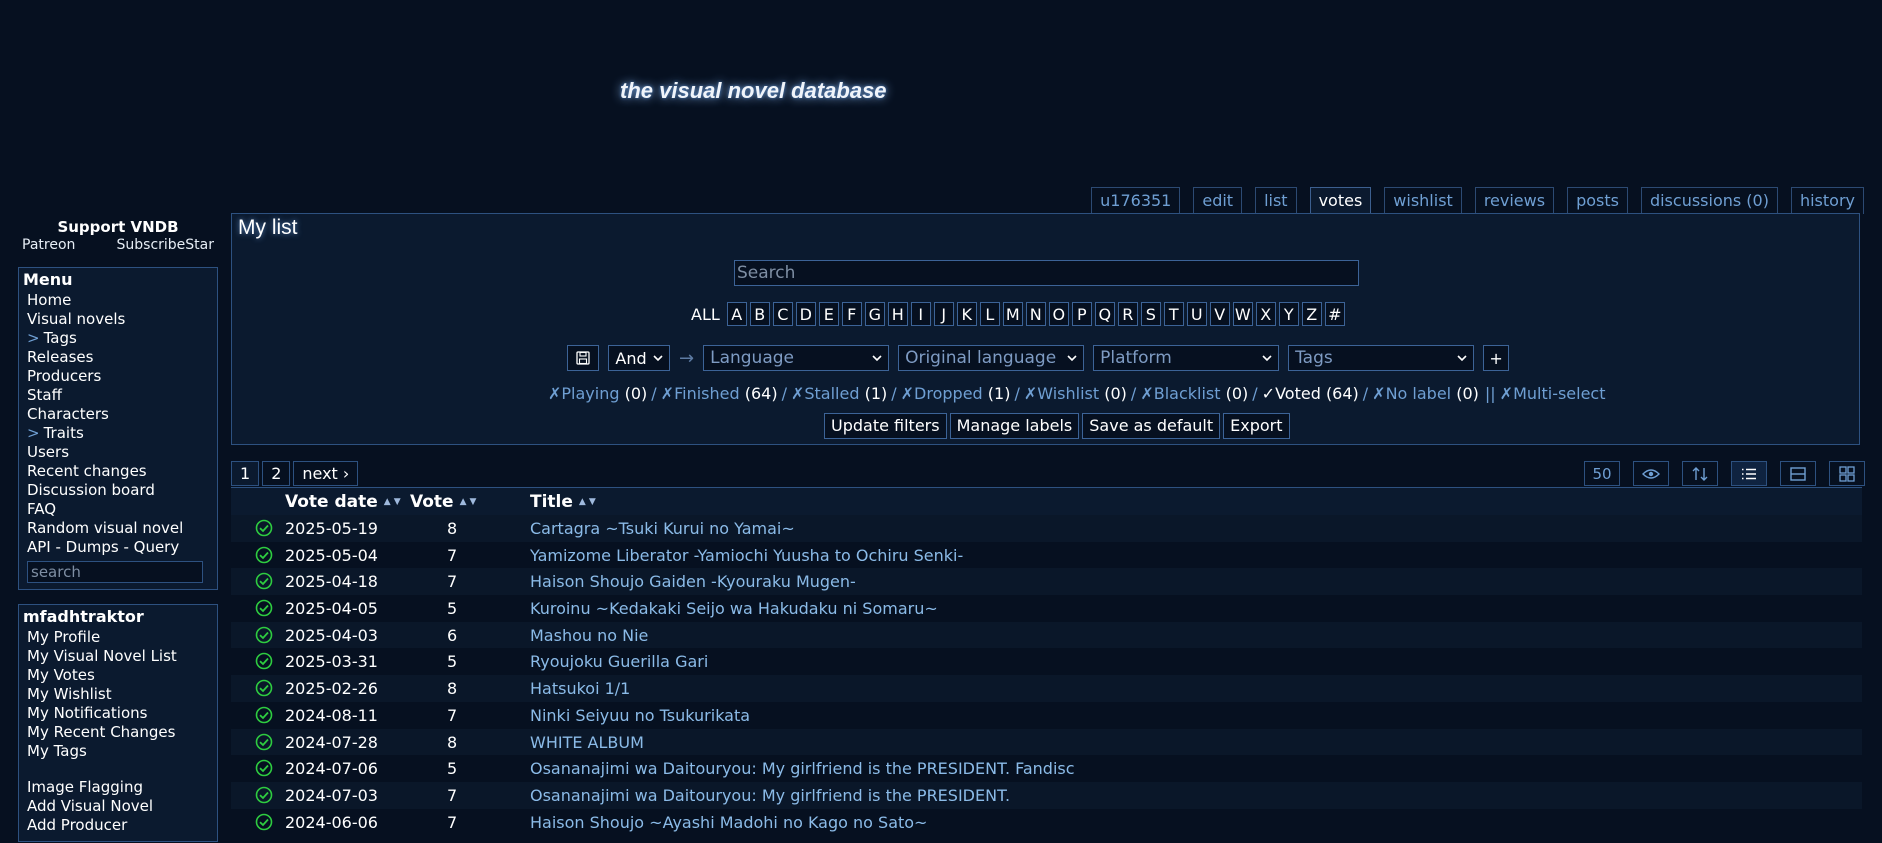 The height and width of the screenshot is (843, 1882). I want to click on tab-reviews: reviews, so click(1514, 200).